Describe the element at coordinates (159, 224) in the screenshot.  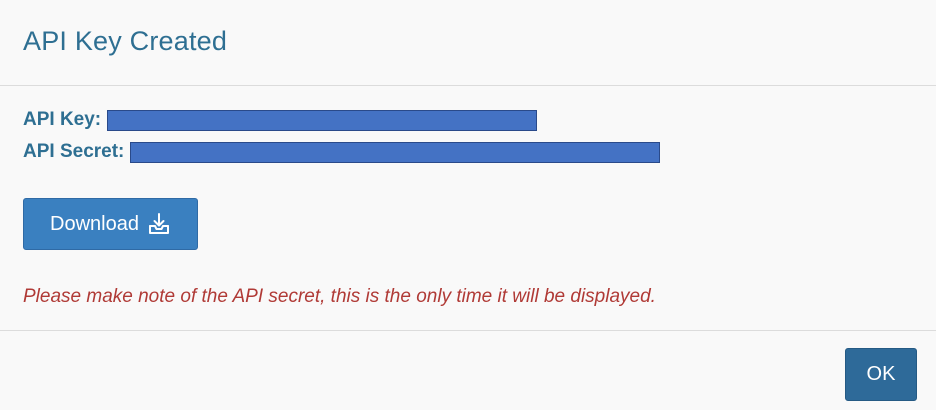
I see `download-icon` at that location.